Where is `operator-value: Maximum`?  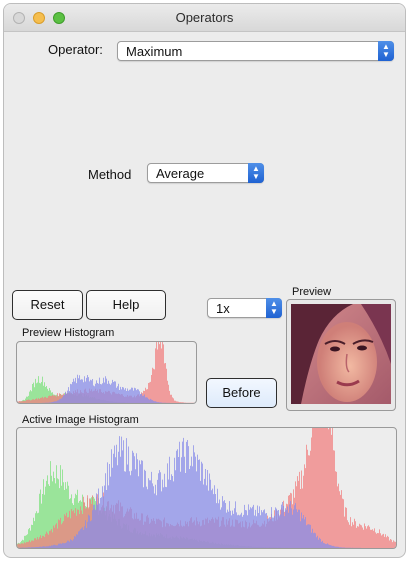 operator-value: Maximum is located at coordinates (154, 51).